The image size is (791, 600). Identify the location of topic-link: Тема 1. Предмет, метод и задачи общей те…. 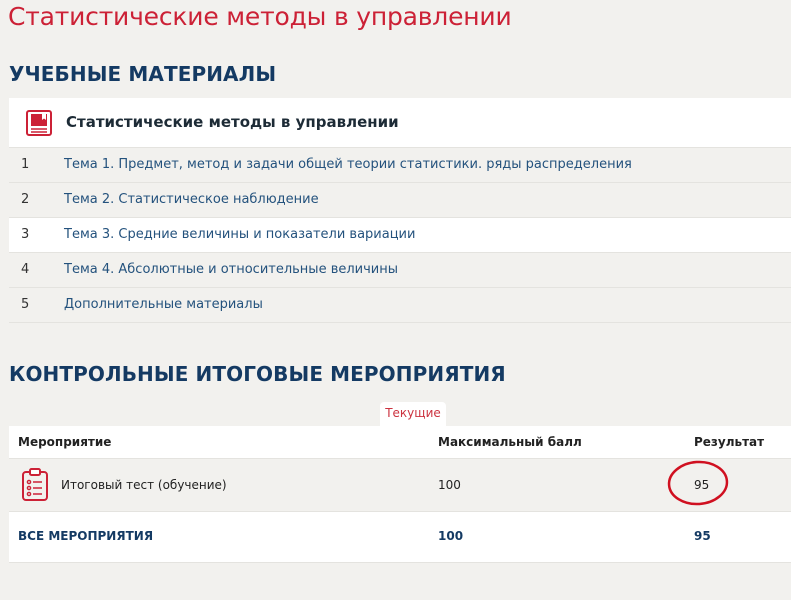
(348, 164).